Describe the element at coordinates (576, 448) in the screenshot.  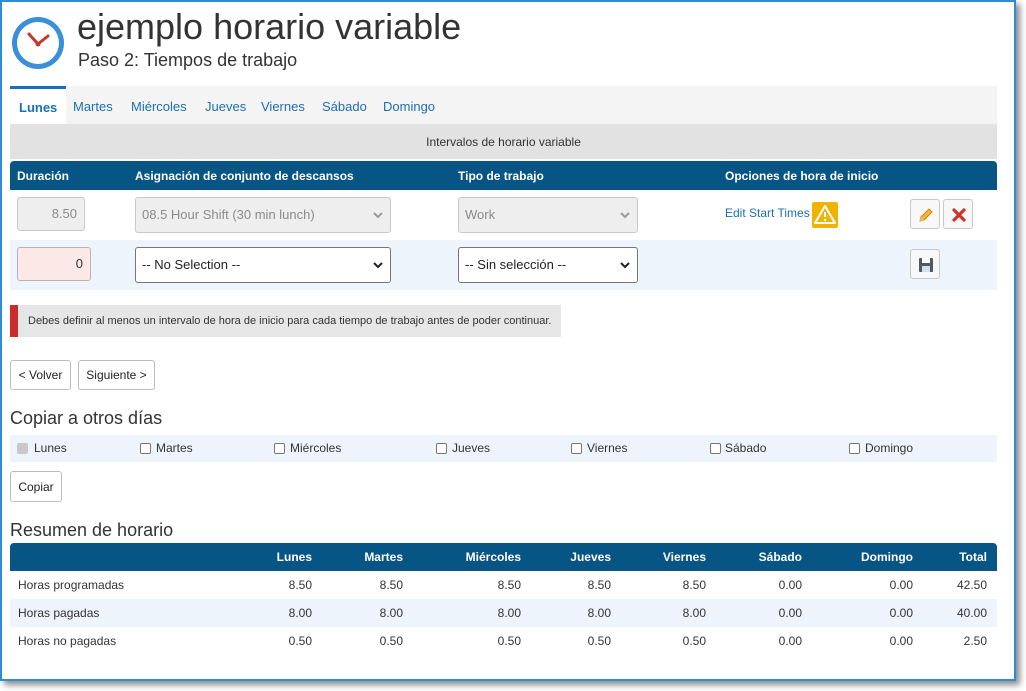
I see `checkbox-viernes` at that location.